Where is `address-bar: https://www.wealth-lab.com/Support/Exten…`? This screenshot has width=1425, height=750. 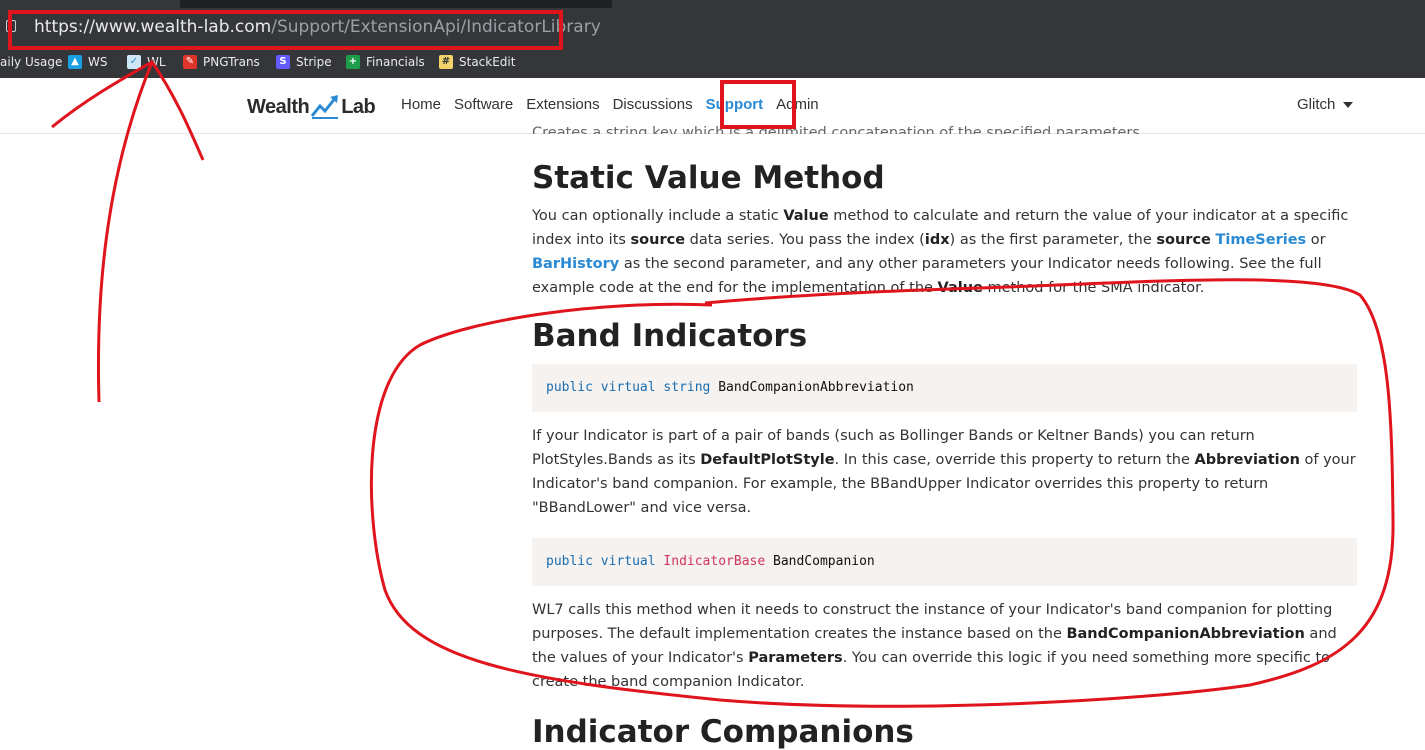 address-bar: https://www.wealth-lab.com/Support/Exten… is located at coordinates (712, 27).